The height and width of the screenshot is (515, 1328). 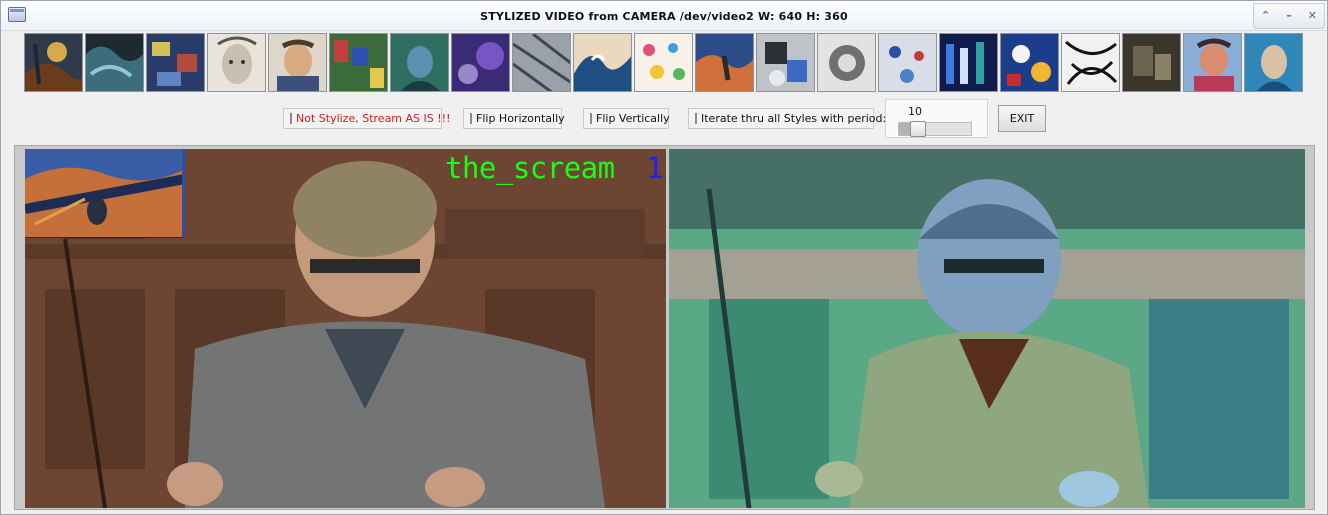 I want to click on flip-vertically-checkbox: Flip Vertically, so click(x=626, y=118).